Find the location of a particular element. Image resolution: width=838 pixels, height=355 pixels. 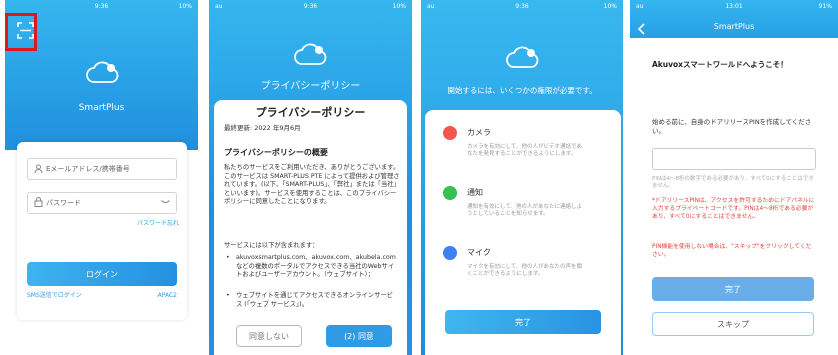

sheet-title: プライバシーポリシー is located at coordinates (310, 112).